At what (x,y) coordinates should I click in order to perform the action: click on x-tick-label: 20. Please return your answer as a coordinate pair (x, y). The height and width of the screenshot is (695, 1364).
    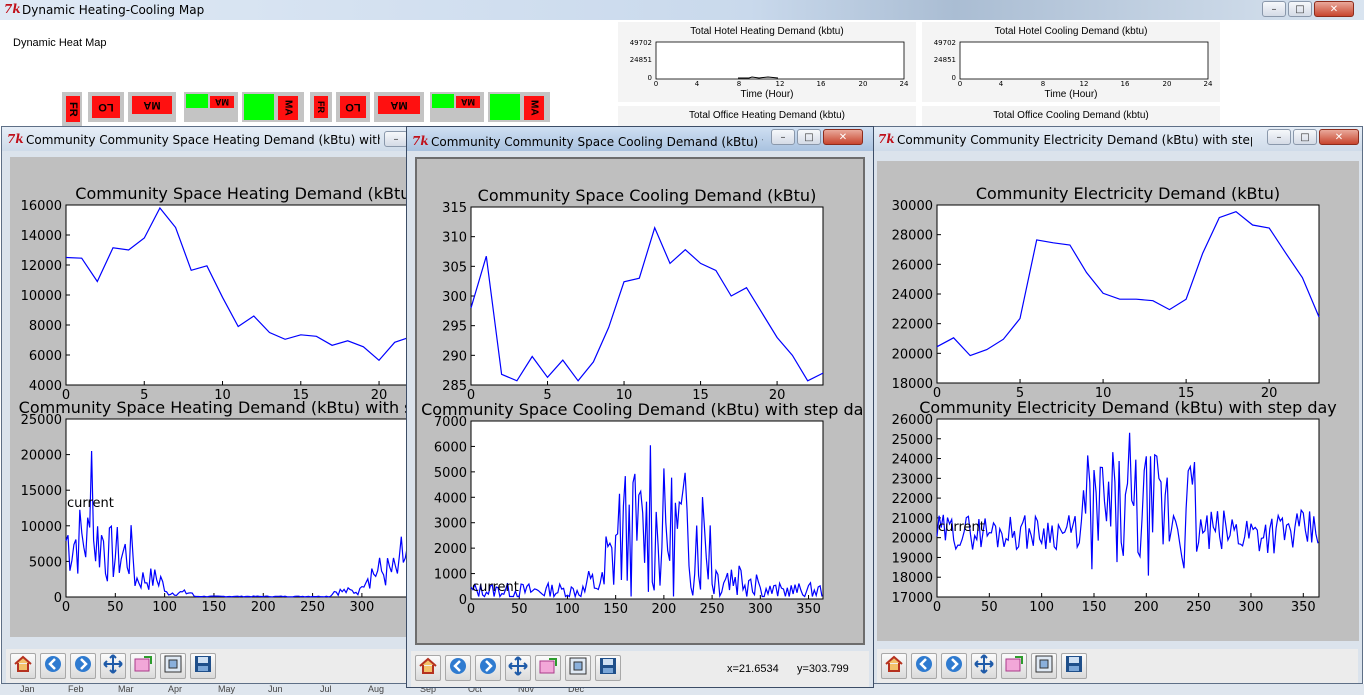
    Looking at the image, I should click on (863, 84).